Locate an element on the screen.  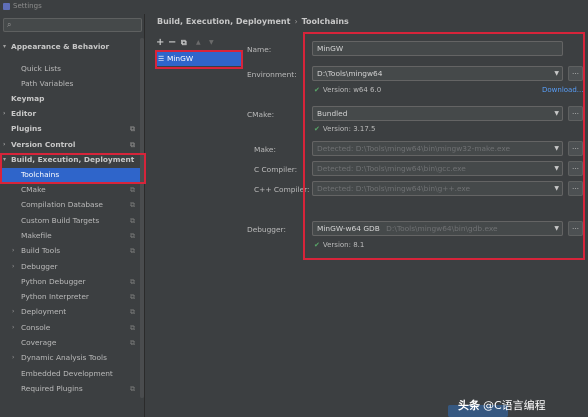
debugger-version: ✔ Version: 8.1 is located at coordinates (339, 245).